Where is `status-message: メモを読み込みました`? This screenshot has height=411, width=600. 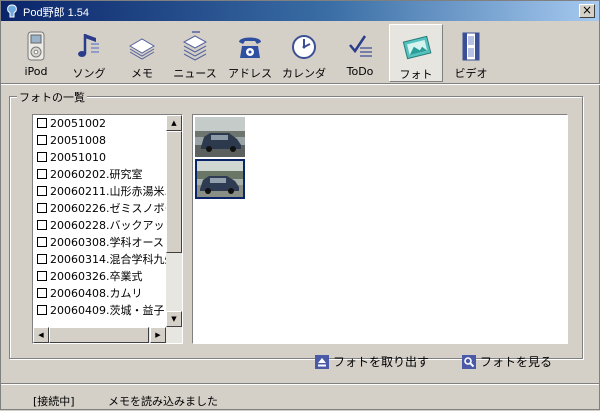 status-message: メモを読み込みました is located at coordinates (163, 401).